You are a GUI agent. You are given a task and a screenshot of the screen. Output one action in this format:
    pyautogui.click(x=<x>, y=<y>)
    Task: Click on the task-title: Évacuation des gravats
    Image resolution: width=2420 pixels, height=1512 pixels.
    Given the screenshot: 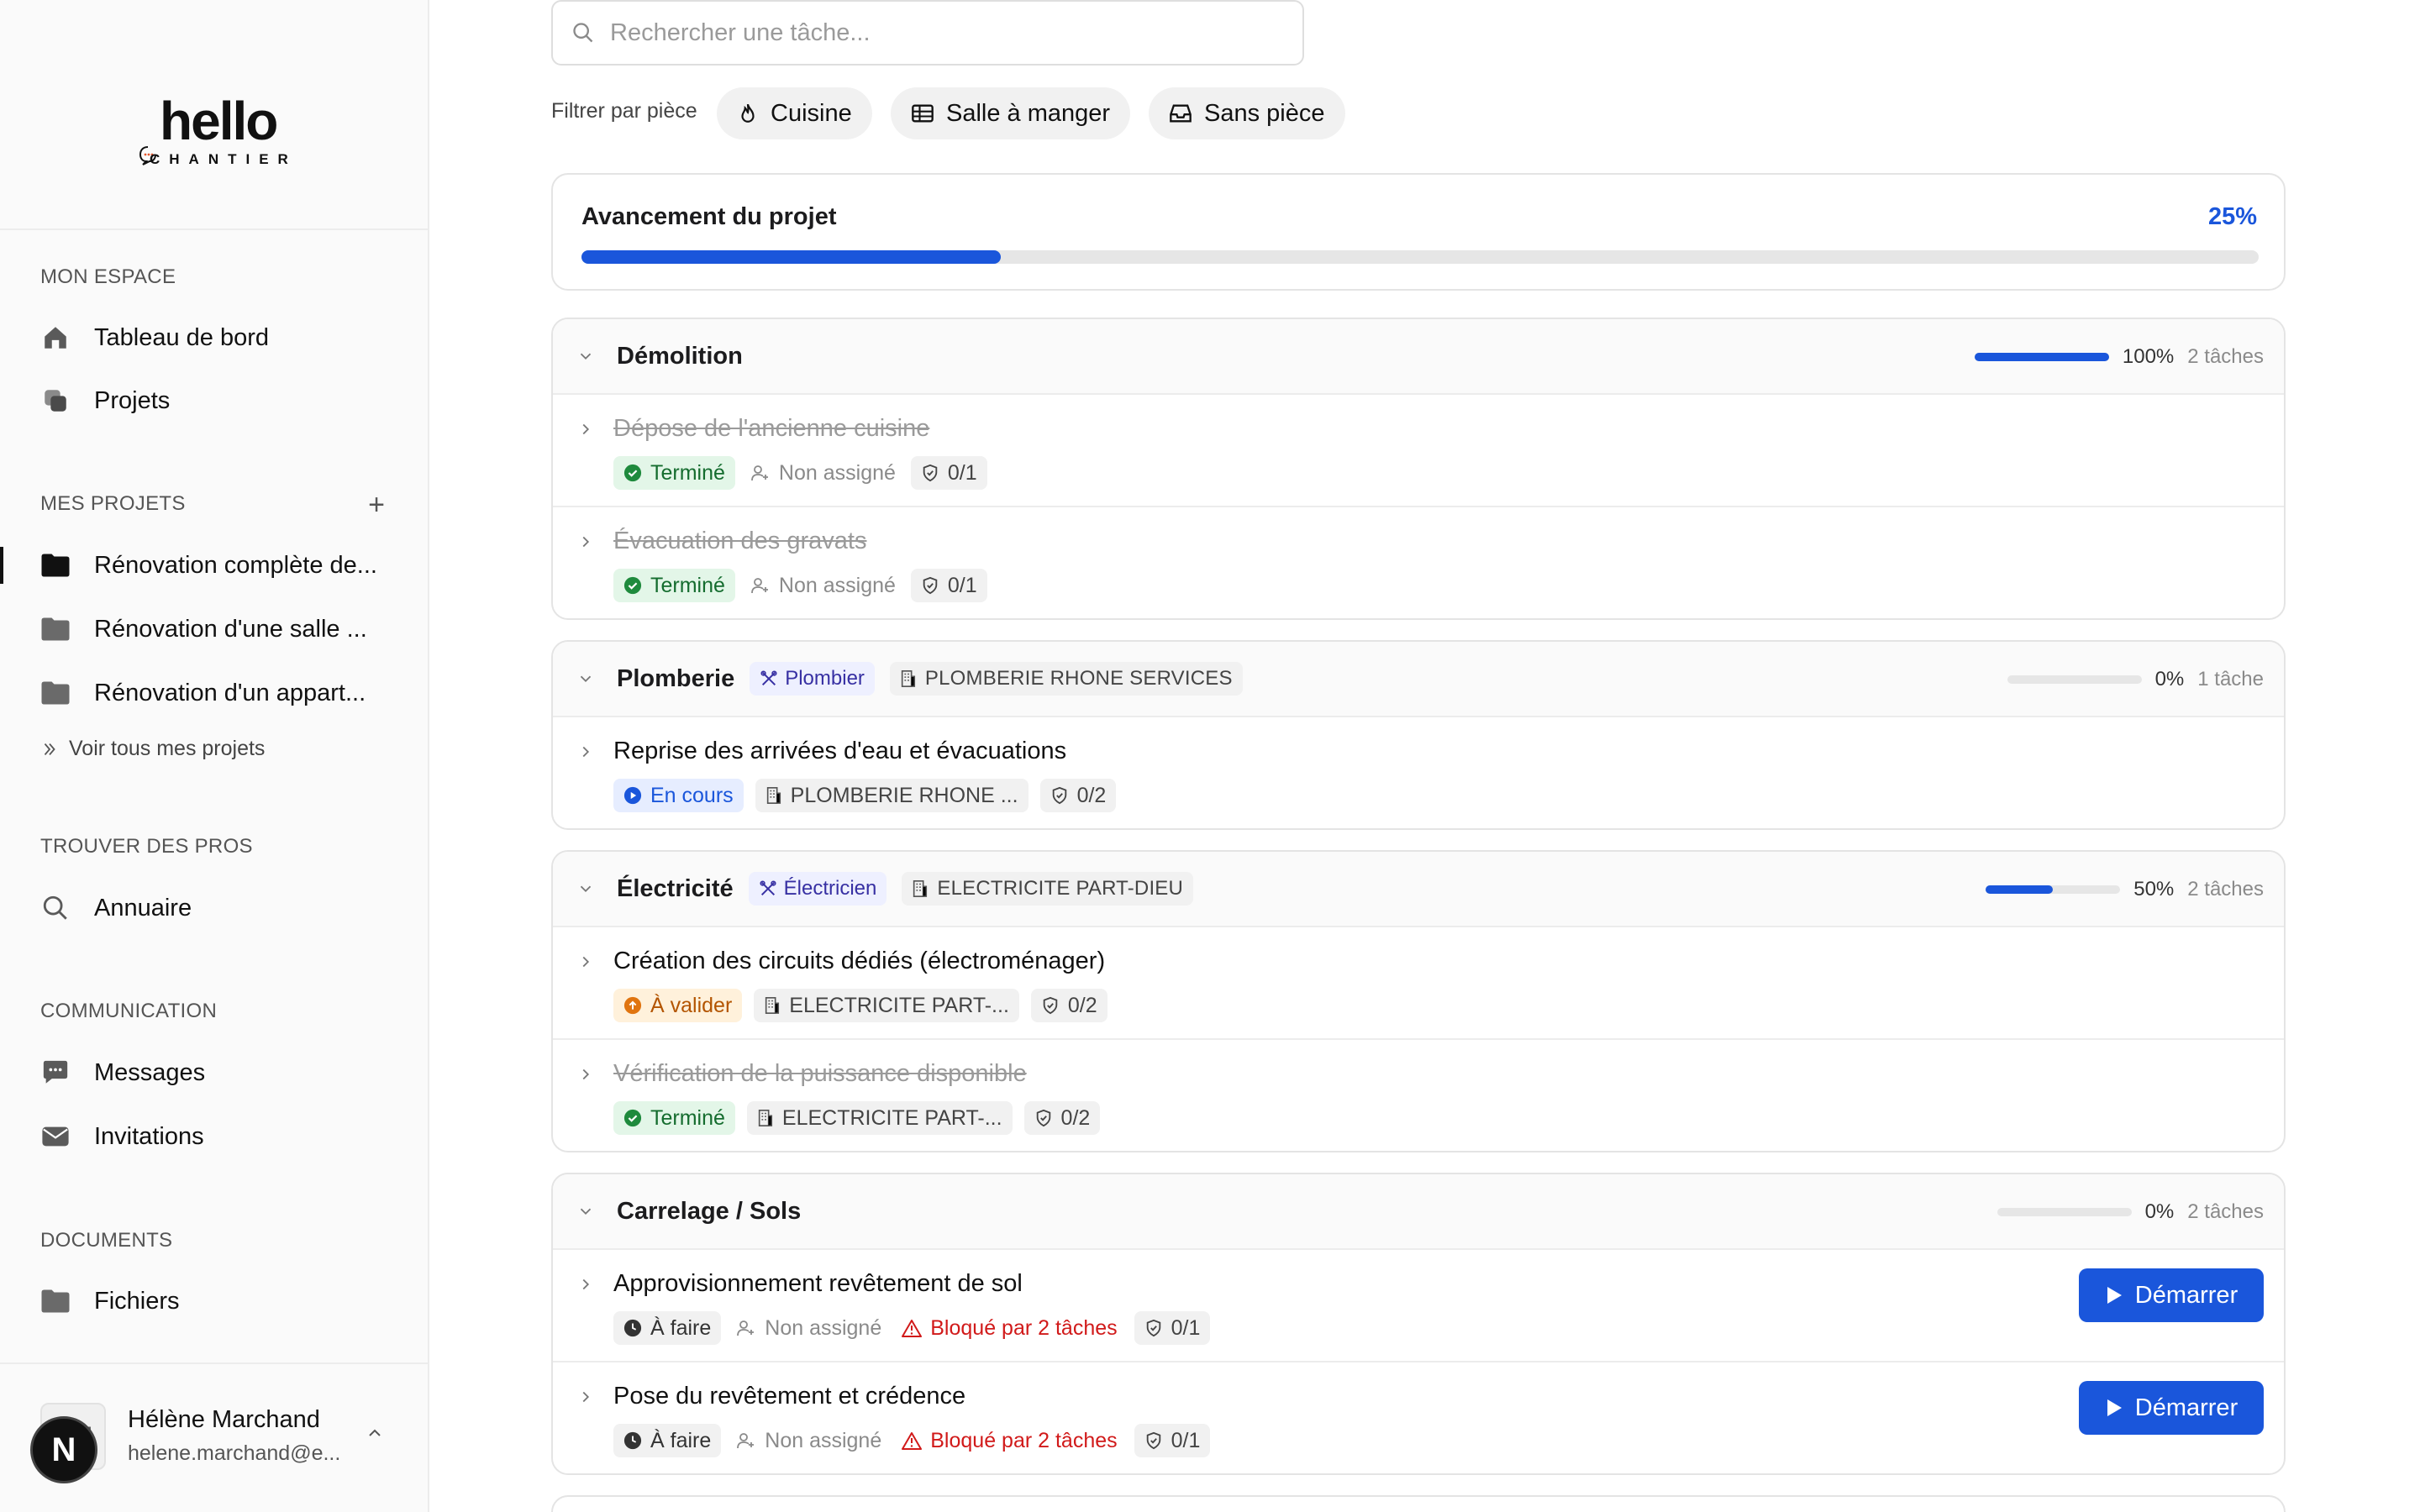 What is the action you would take?
    pyautogui.click(x=740, y=541)
    